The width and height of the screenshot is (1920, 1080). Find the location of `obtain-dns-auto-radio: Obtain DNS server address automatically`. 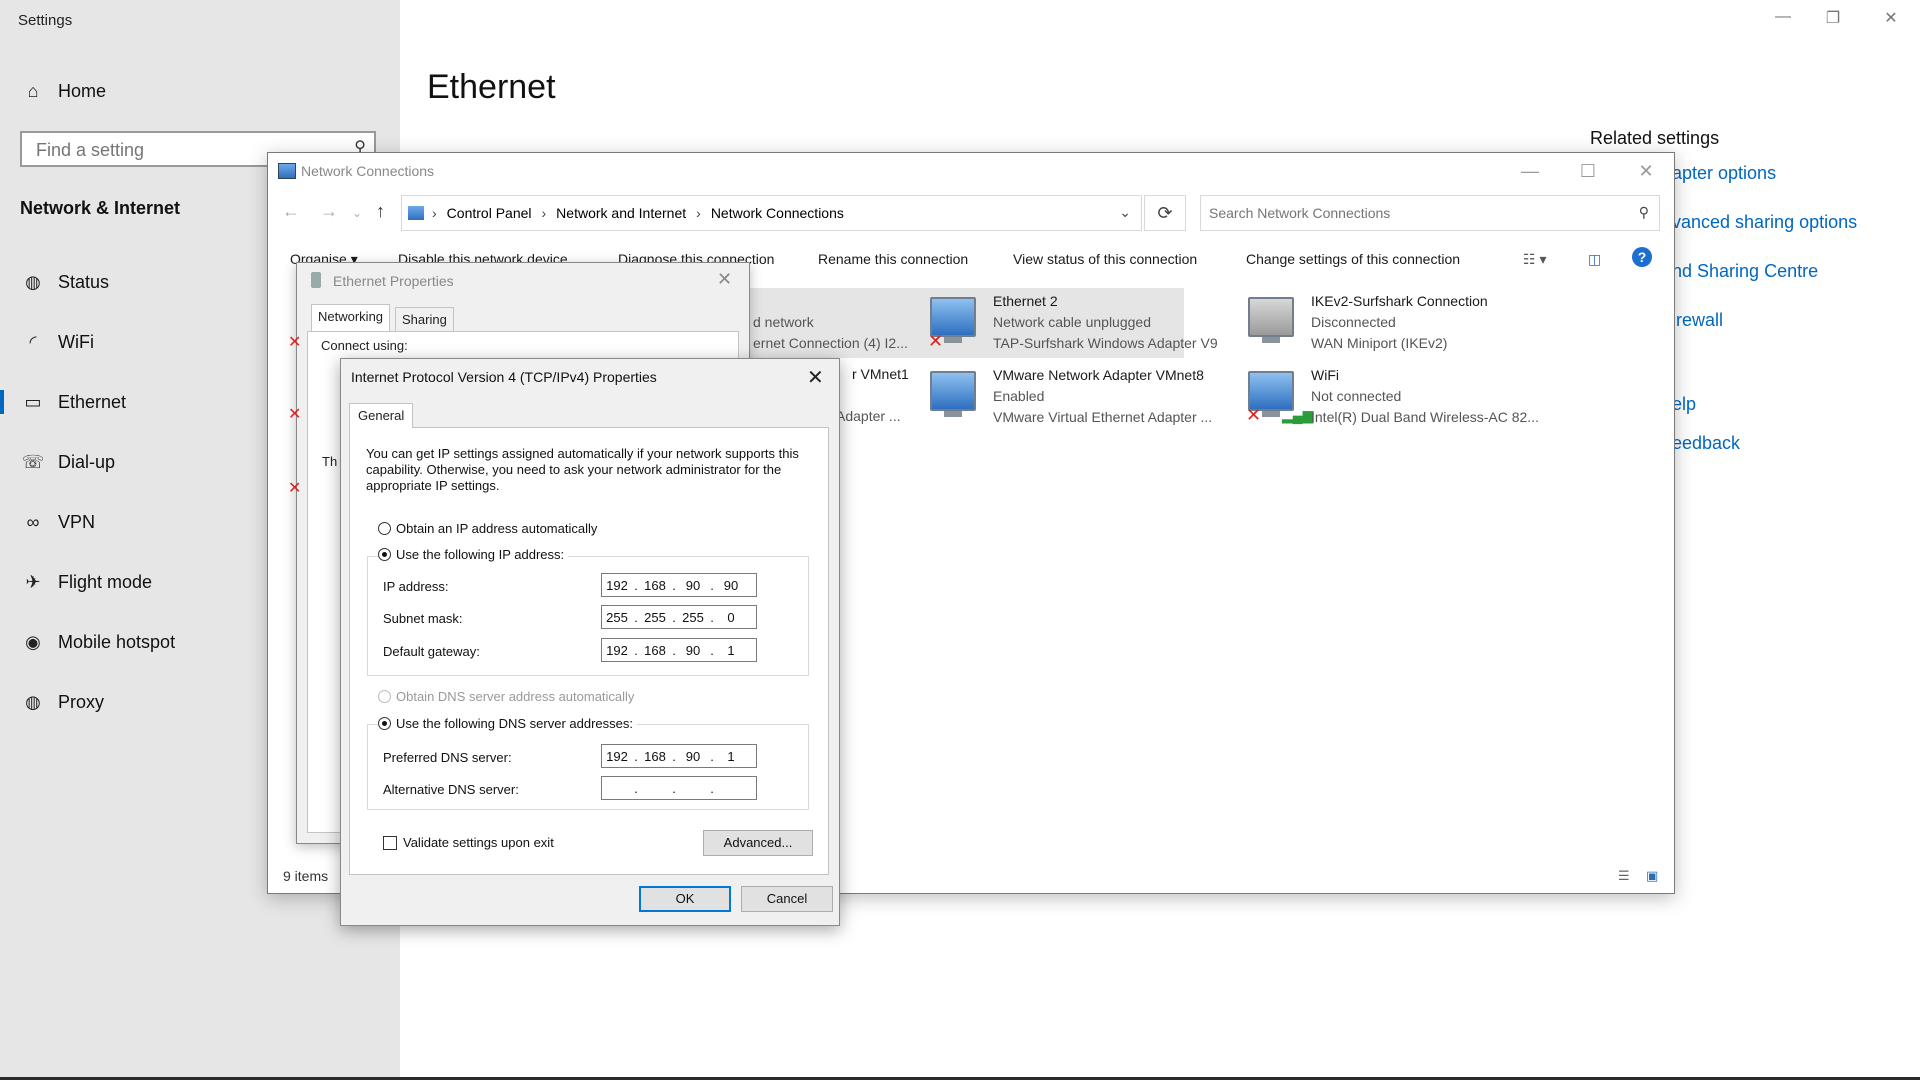

obtain-dns-auto-radio: Obtain DNS server address automatically is located at coordinates (506, 696).